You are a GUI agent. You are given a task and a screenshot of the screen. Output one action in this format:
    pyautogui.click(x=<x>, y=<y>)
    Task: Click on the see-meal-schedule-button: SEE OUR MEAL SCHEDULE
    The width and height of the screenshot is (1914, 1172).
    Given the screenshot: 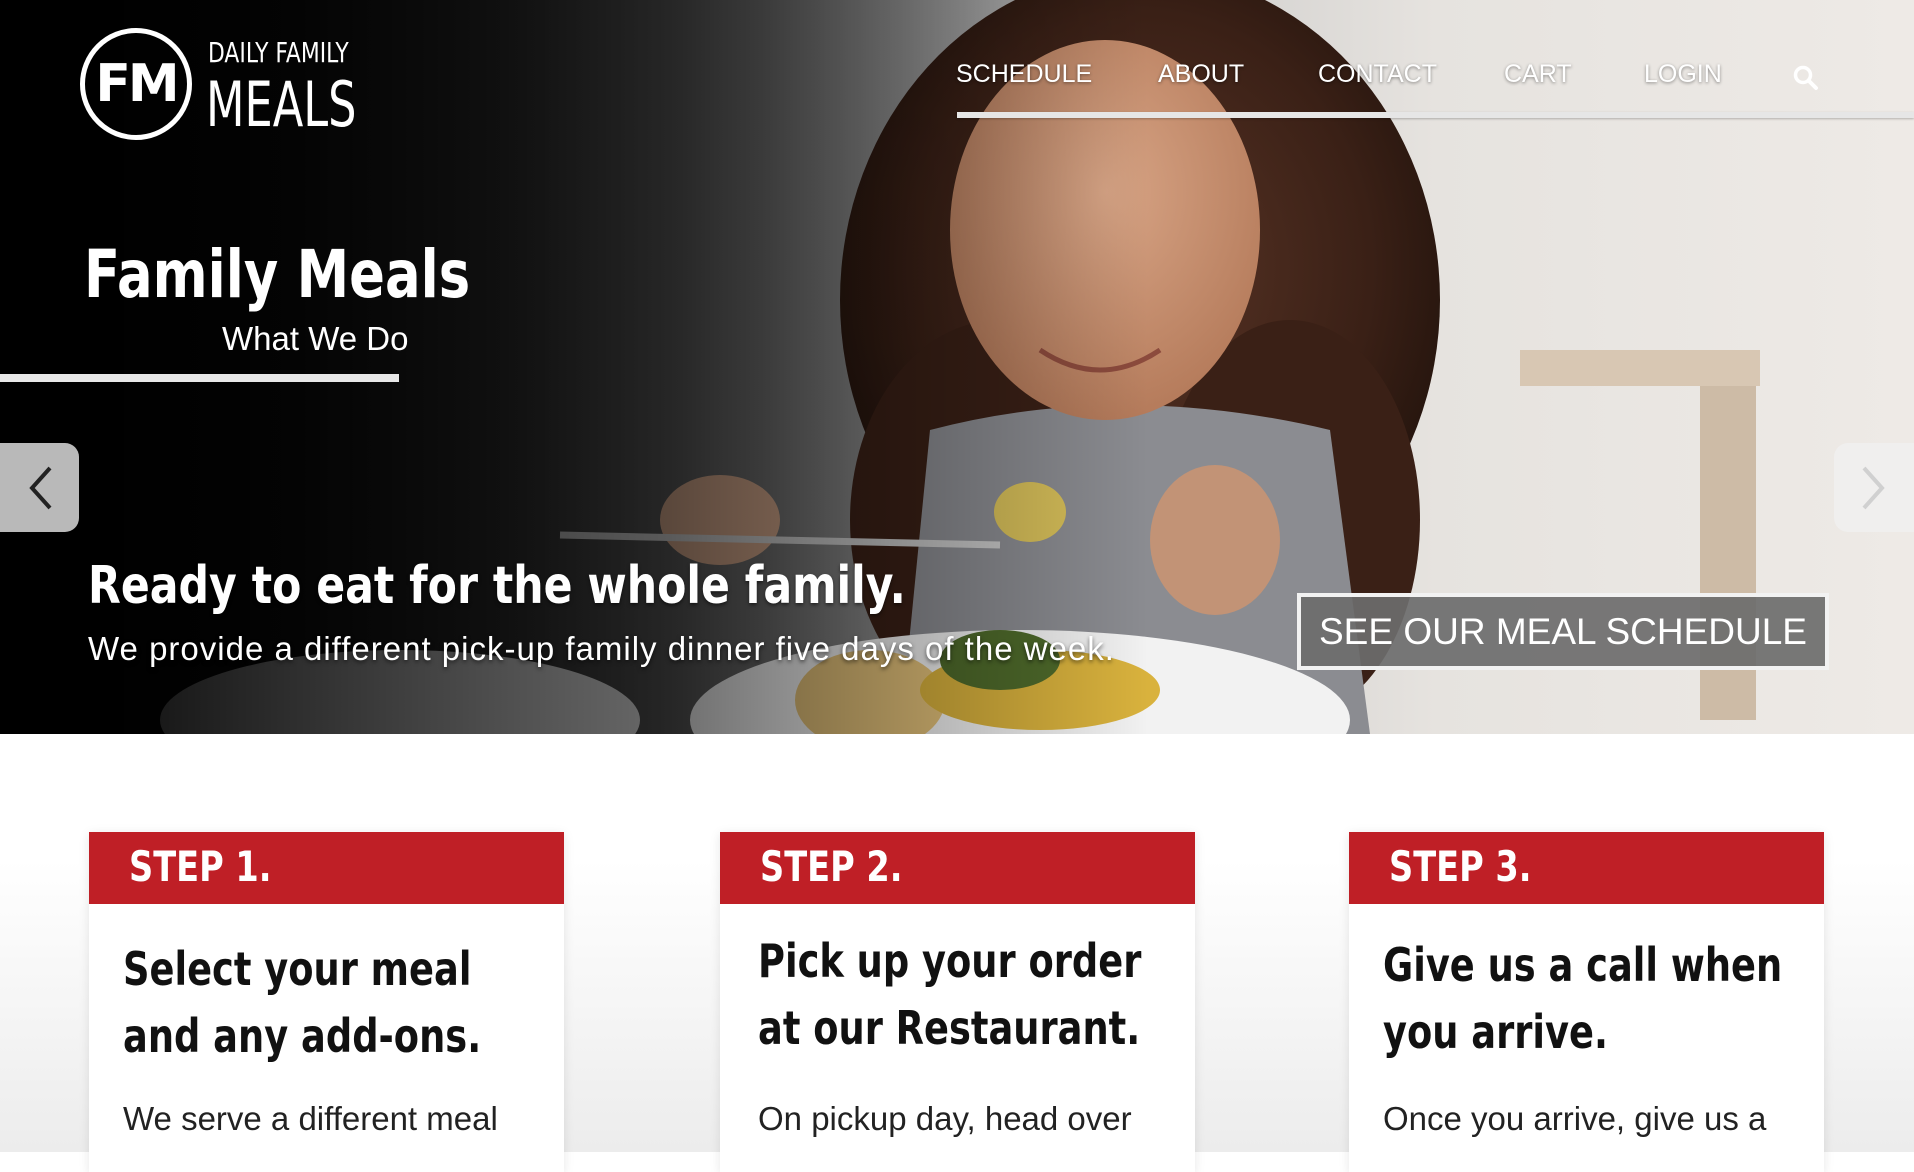 What is the action you would take?
    pyautogui.click(x=1563, y=631)
    